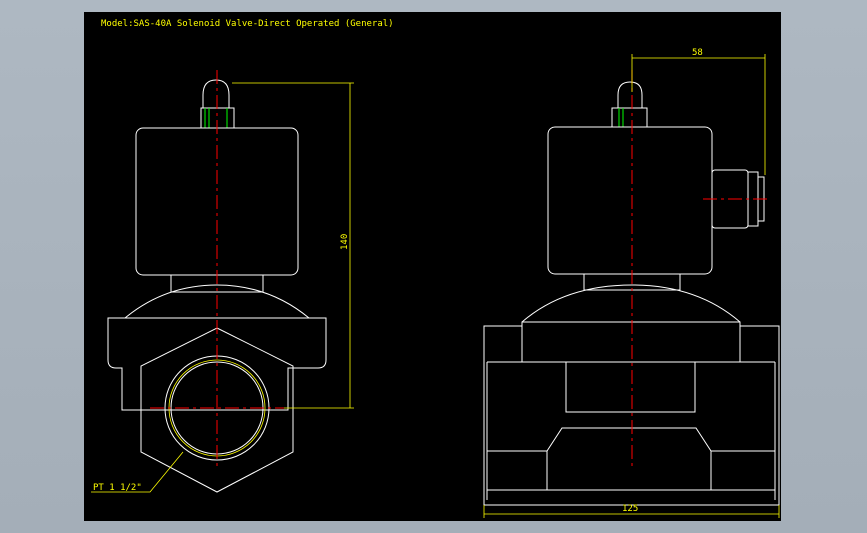 The image size is (867, 533). Describe the element at coordinates (631, 303) in the screenshot. I see `side-bonnet` at that location.